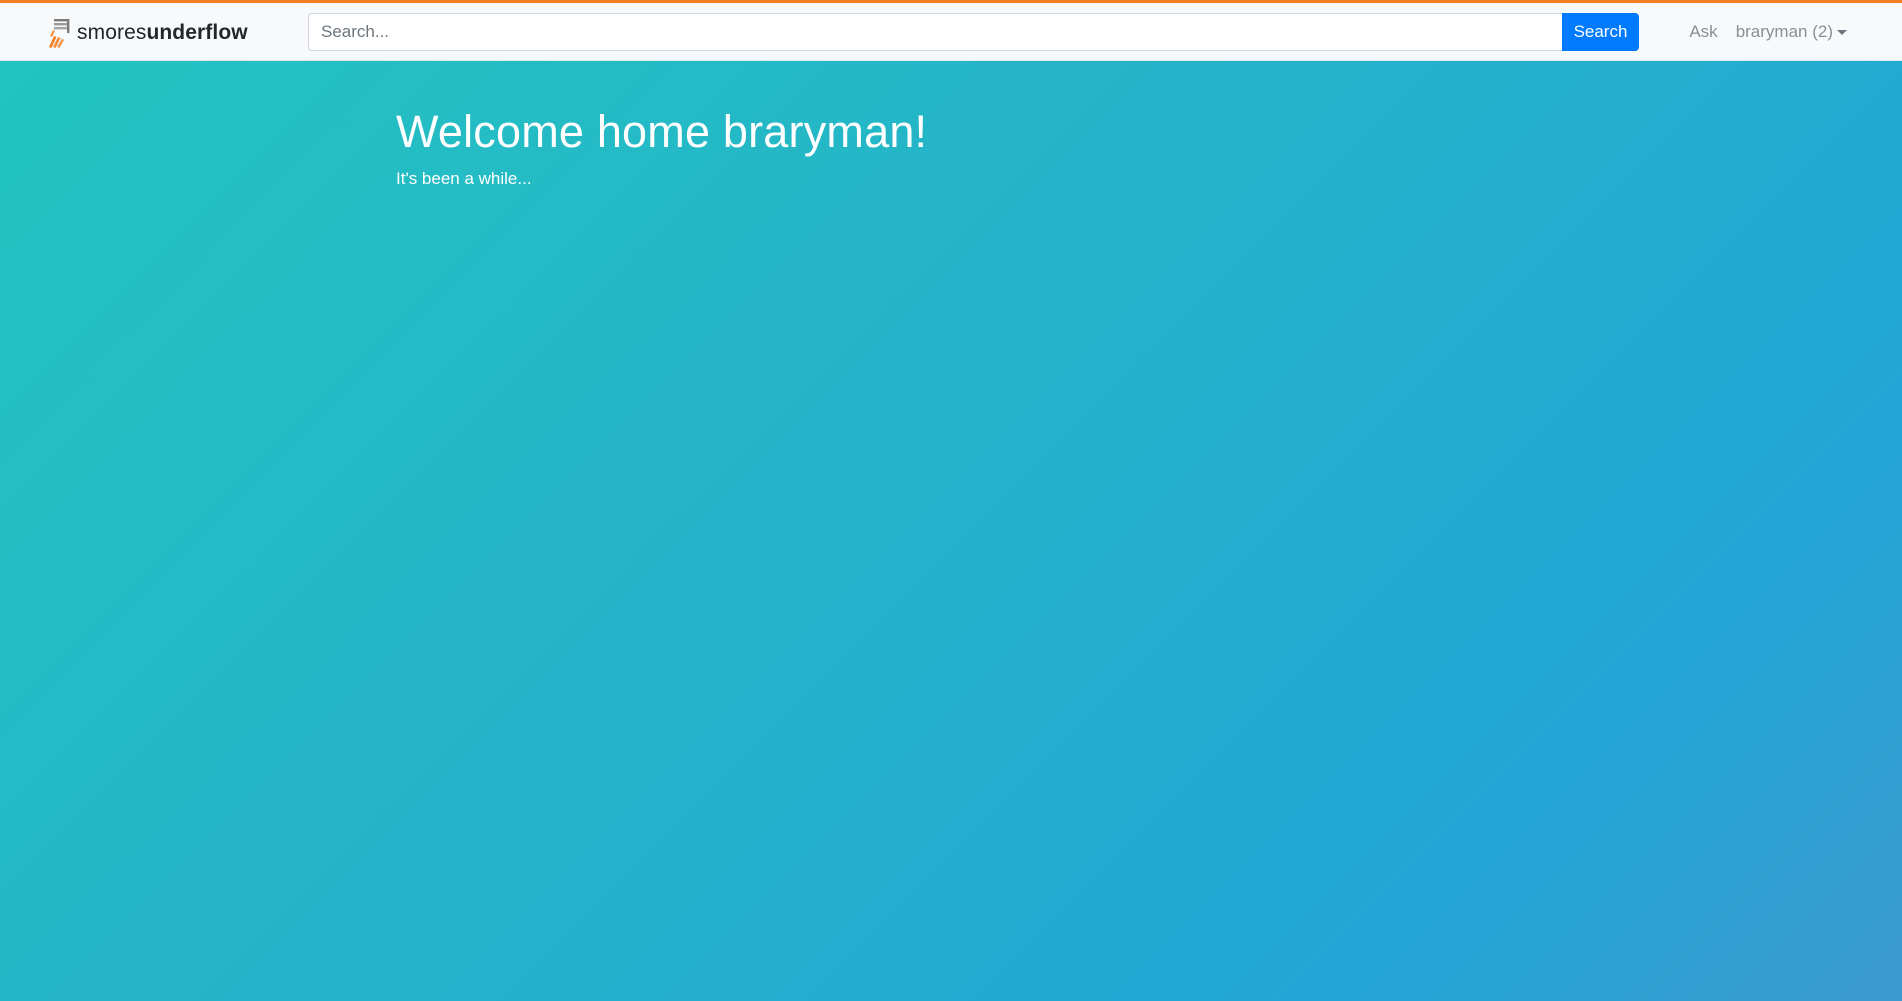  I want to click on stack-logo-icon, so click(59, 33).